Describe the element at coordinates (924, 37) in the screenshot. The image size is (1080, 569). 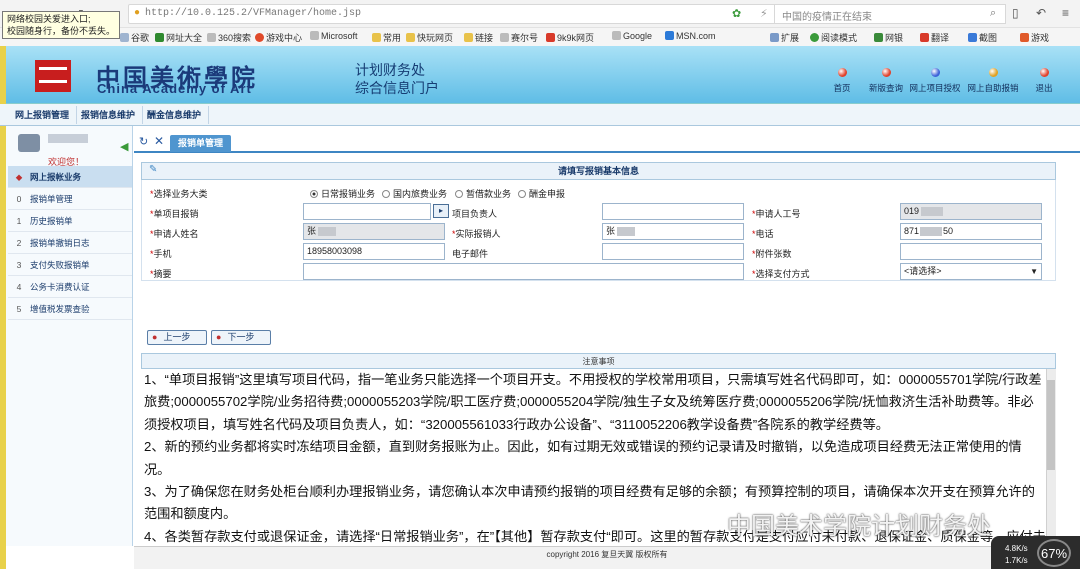
I see `translate-icon` at that location.